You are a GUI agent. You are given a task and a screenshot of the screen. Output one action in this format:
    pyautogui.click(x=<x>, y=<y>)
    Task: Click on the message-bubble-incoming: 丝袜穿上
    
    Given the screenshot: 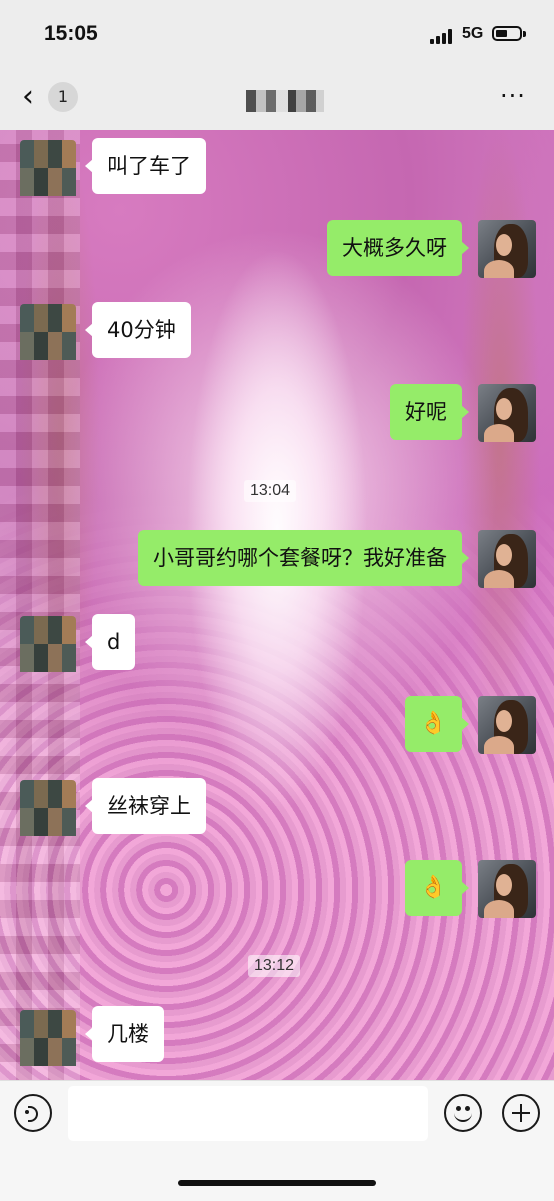 What is the action you would take?
    pyautogui.click(x=145, y=806)
    